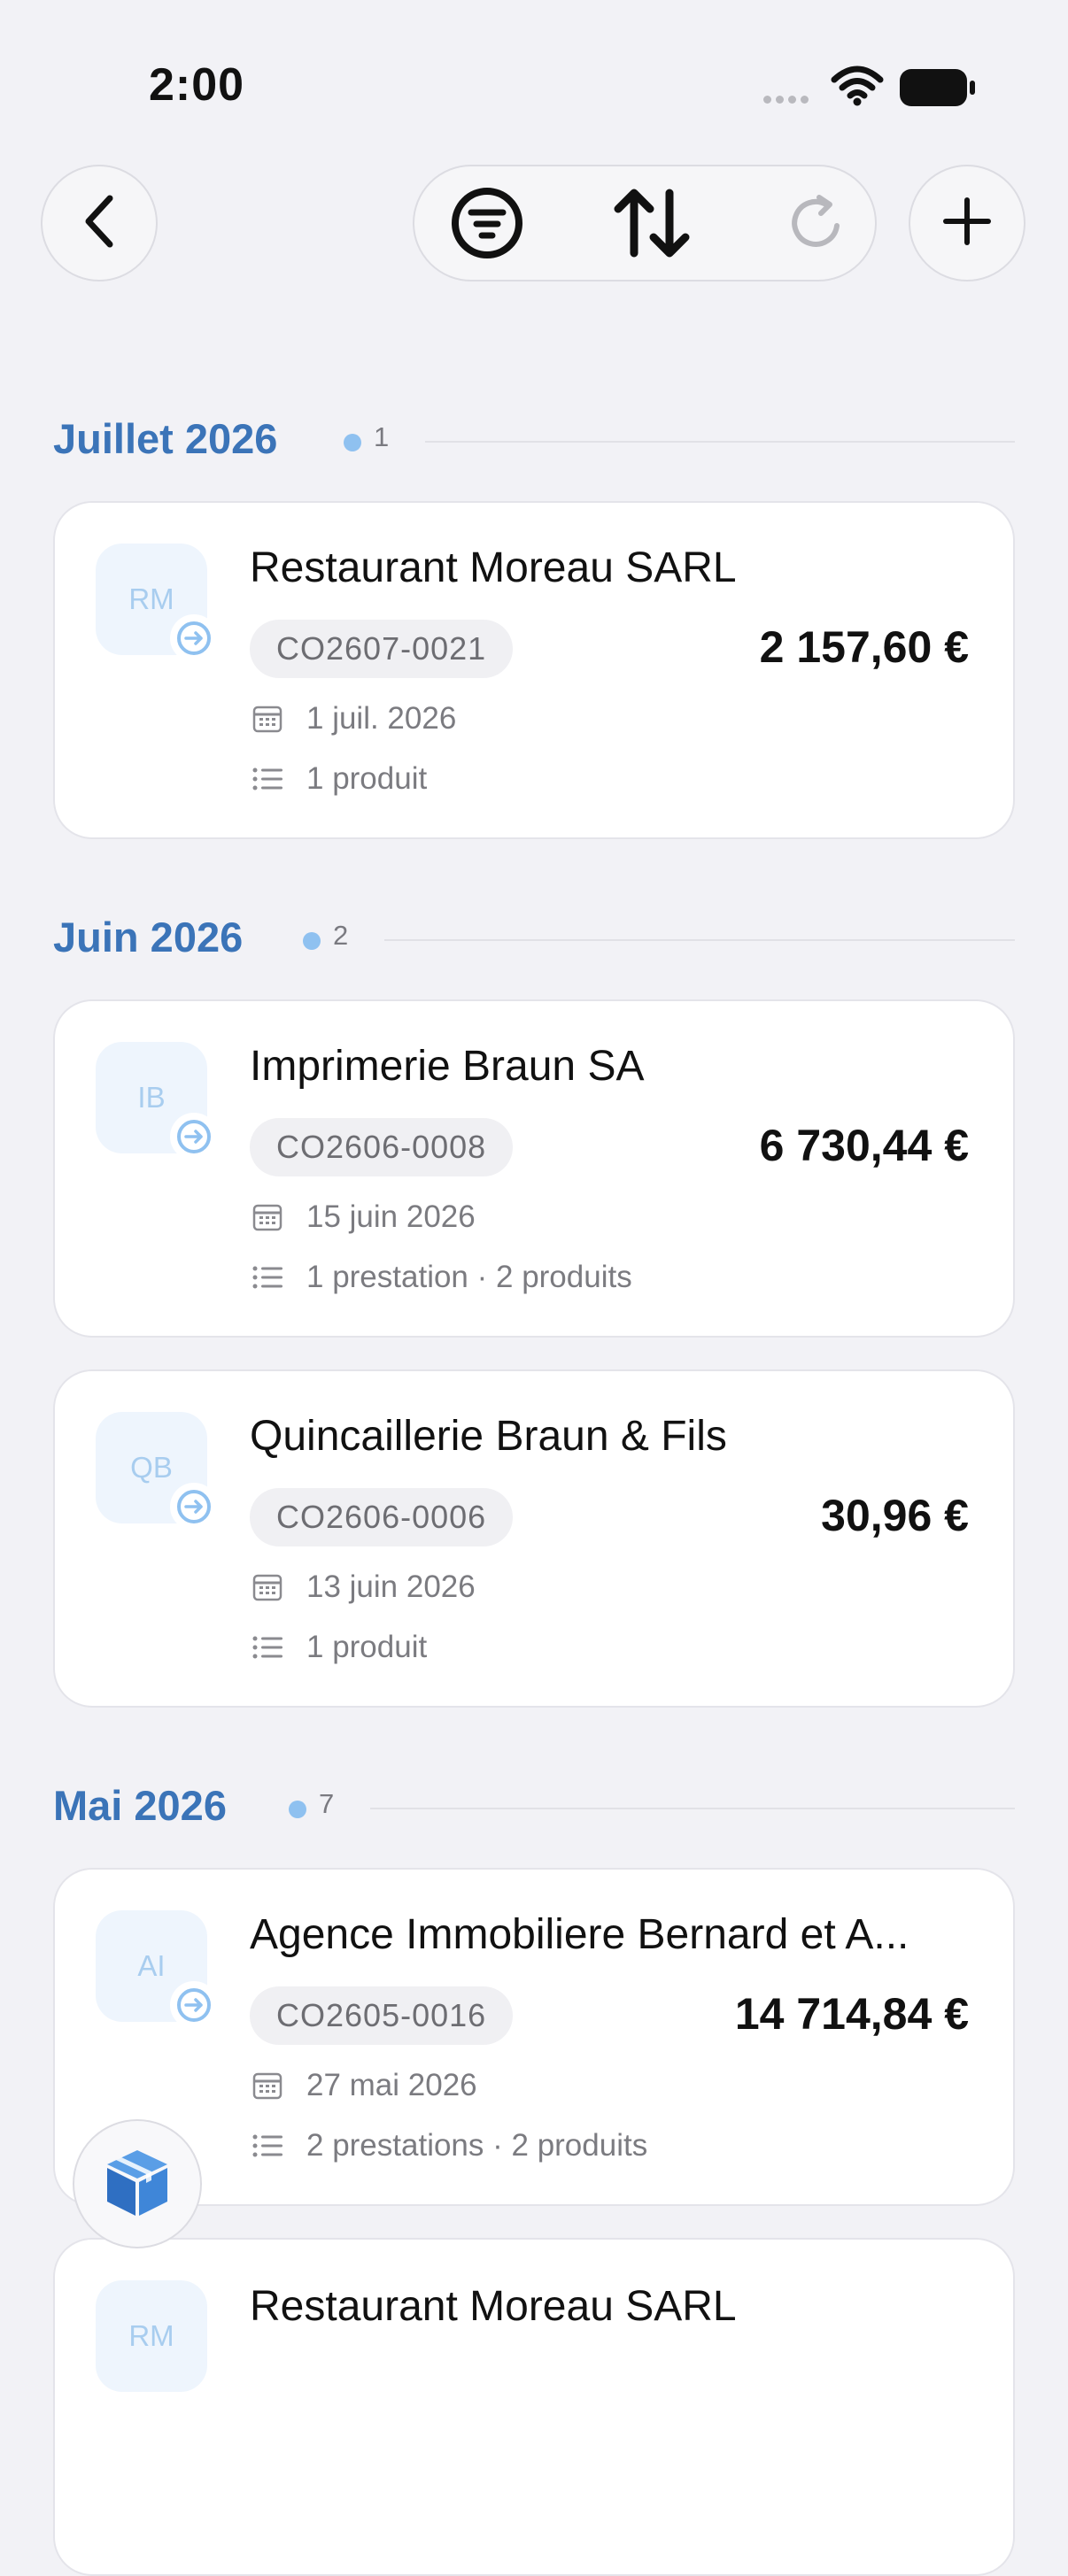 The height and width of the screenshot is (2576, 1068). I want to click on sort-arrows-icon, so click(651, 225).